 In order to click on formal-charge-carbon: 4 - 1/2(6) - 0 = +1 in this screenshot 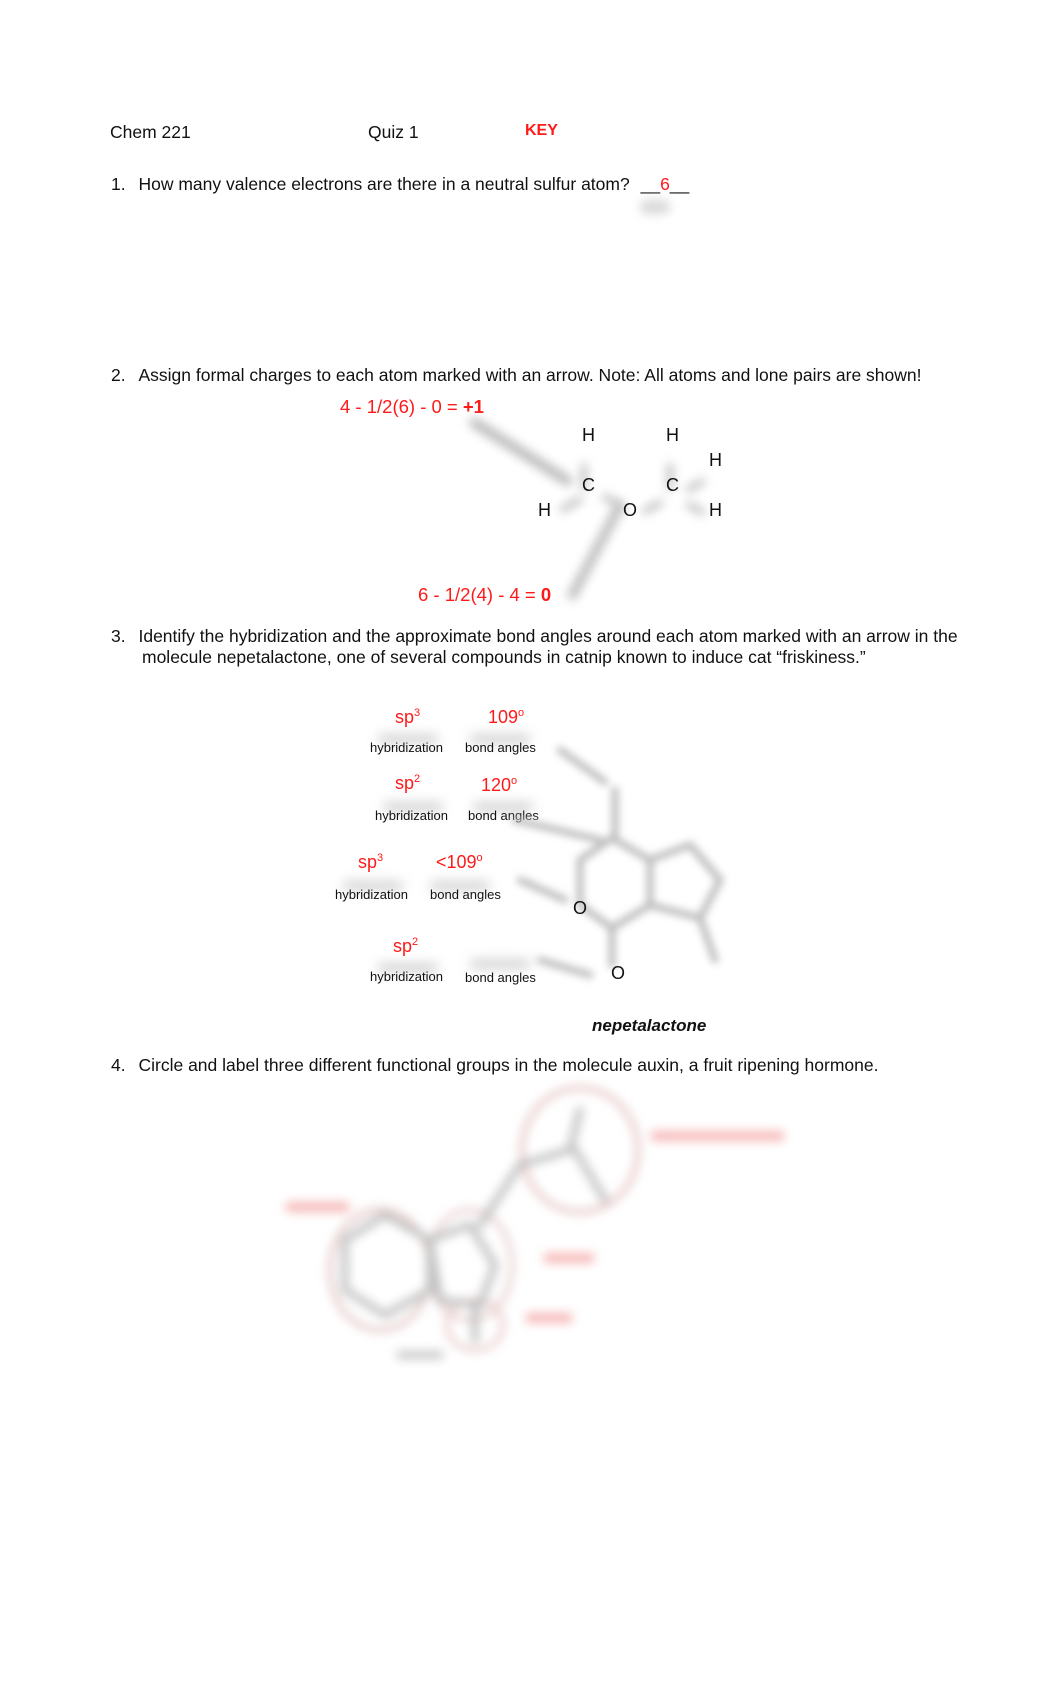, I will do `click(412, 406)`.